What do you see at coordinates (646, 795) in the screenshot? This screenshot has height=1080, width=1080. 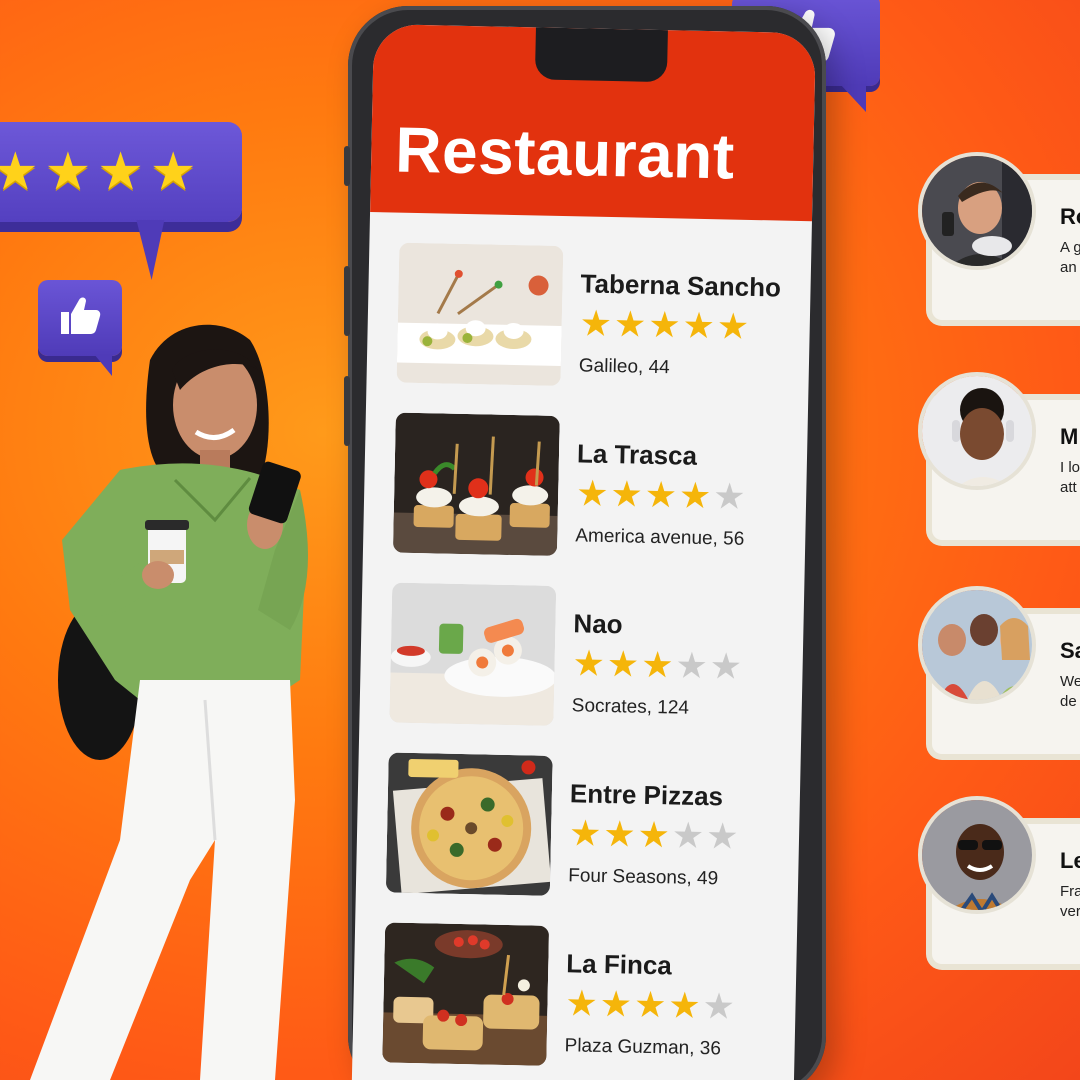 I see `restaurant-name: Entre Pizzas` at bounding box center [646, 795].